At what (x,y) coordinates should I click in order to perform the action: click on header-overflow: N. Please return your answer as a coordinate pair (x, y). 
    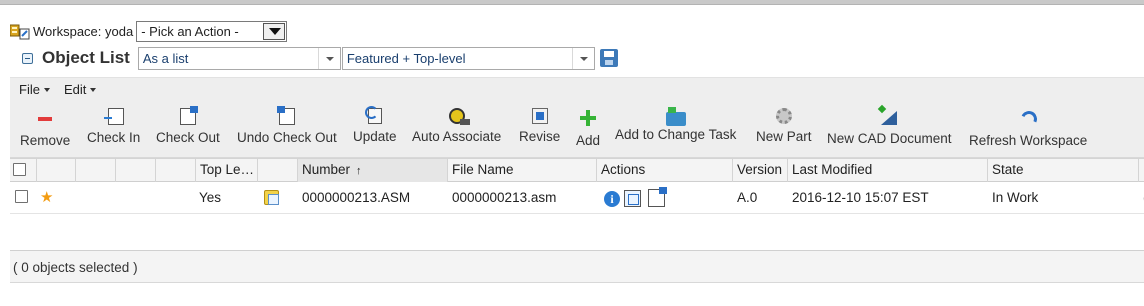
    Looking at the image, I should click on (1141, 170).